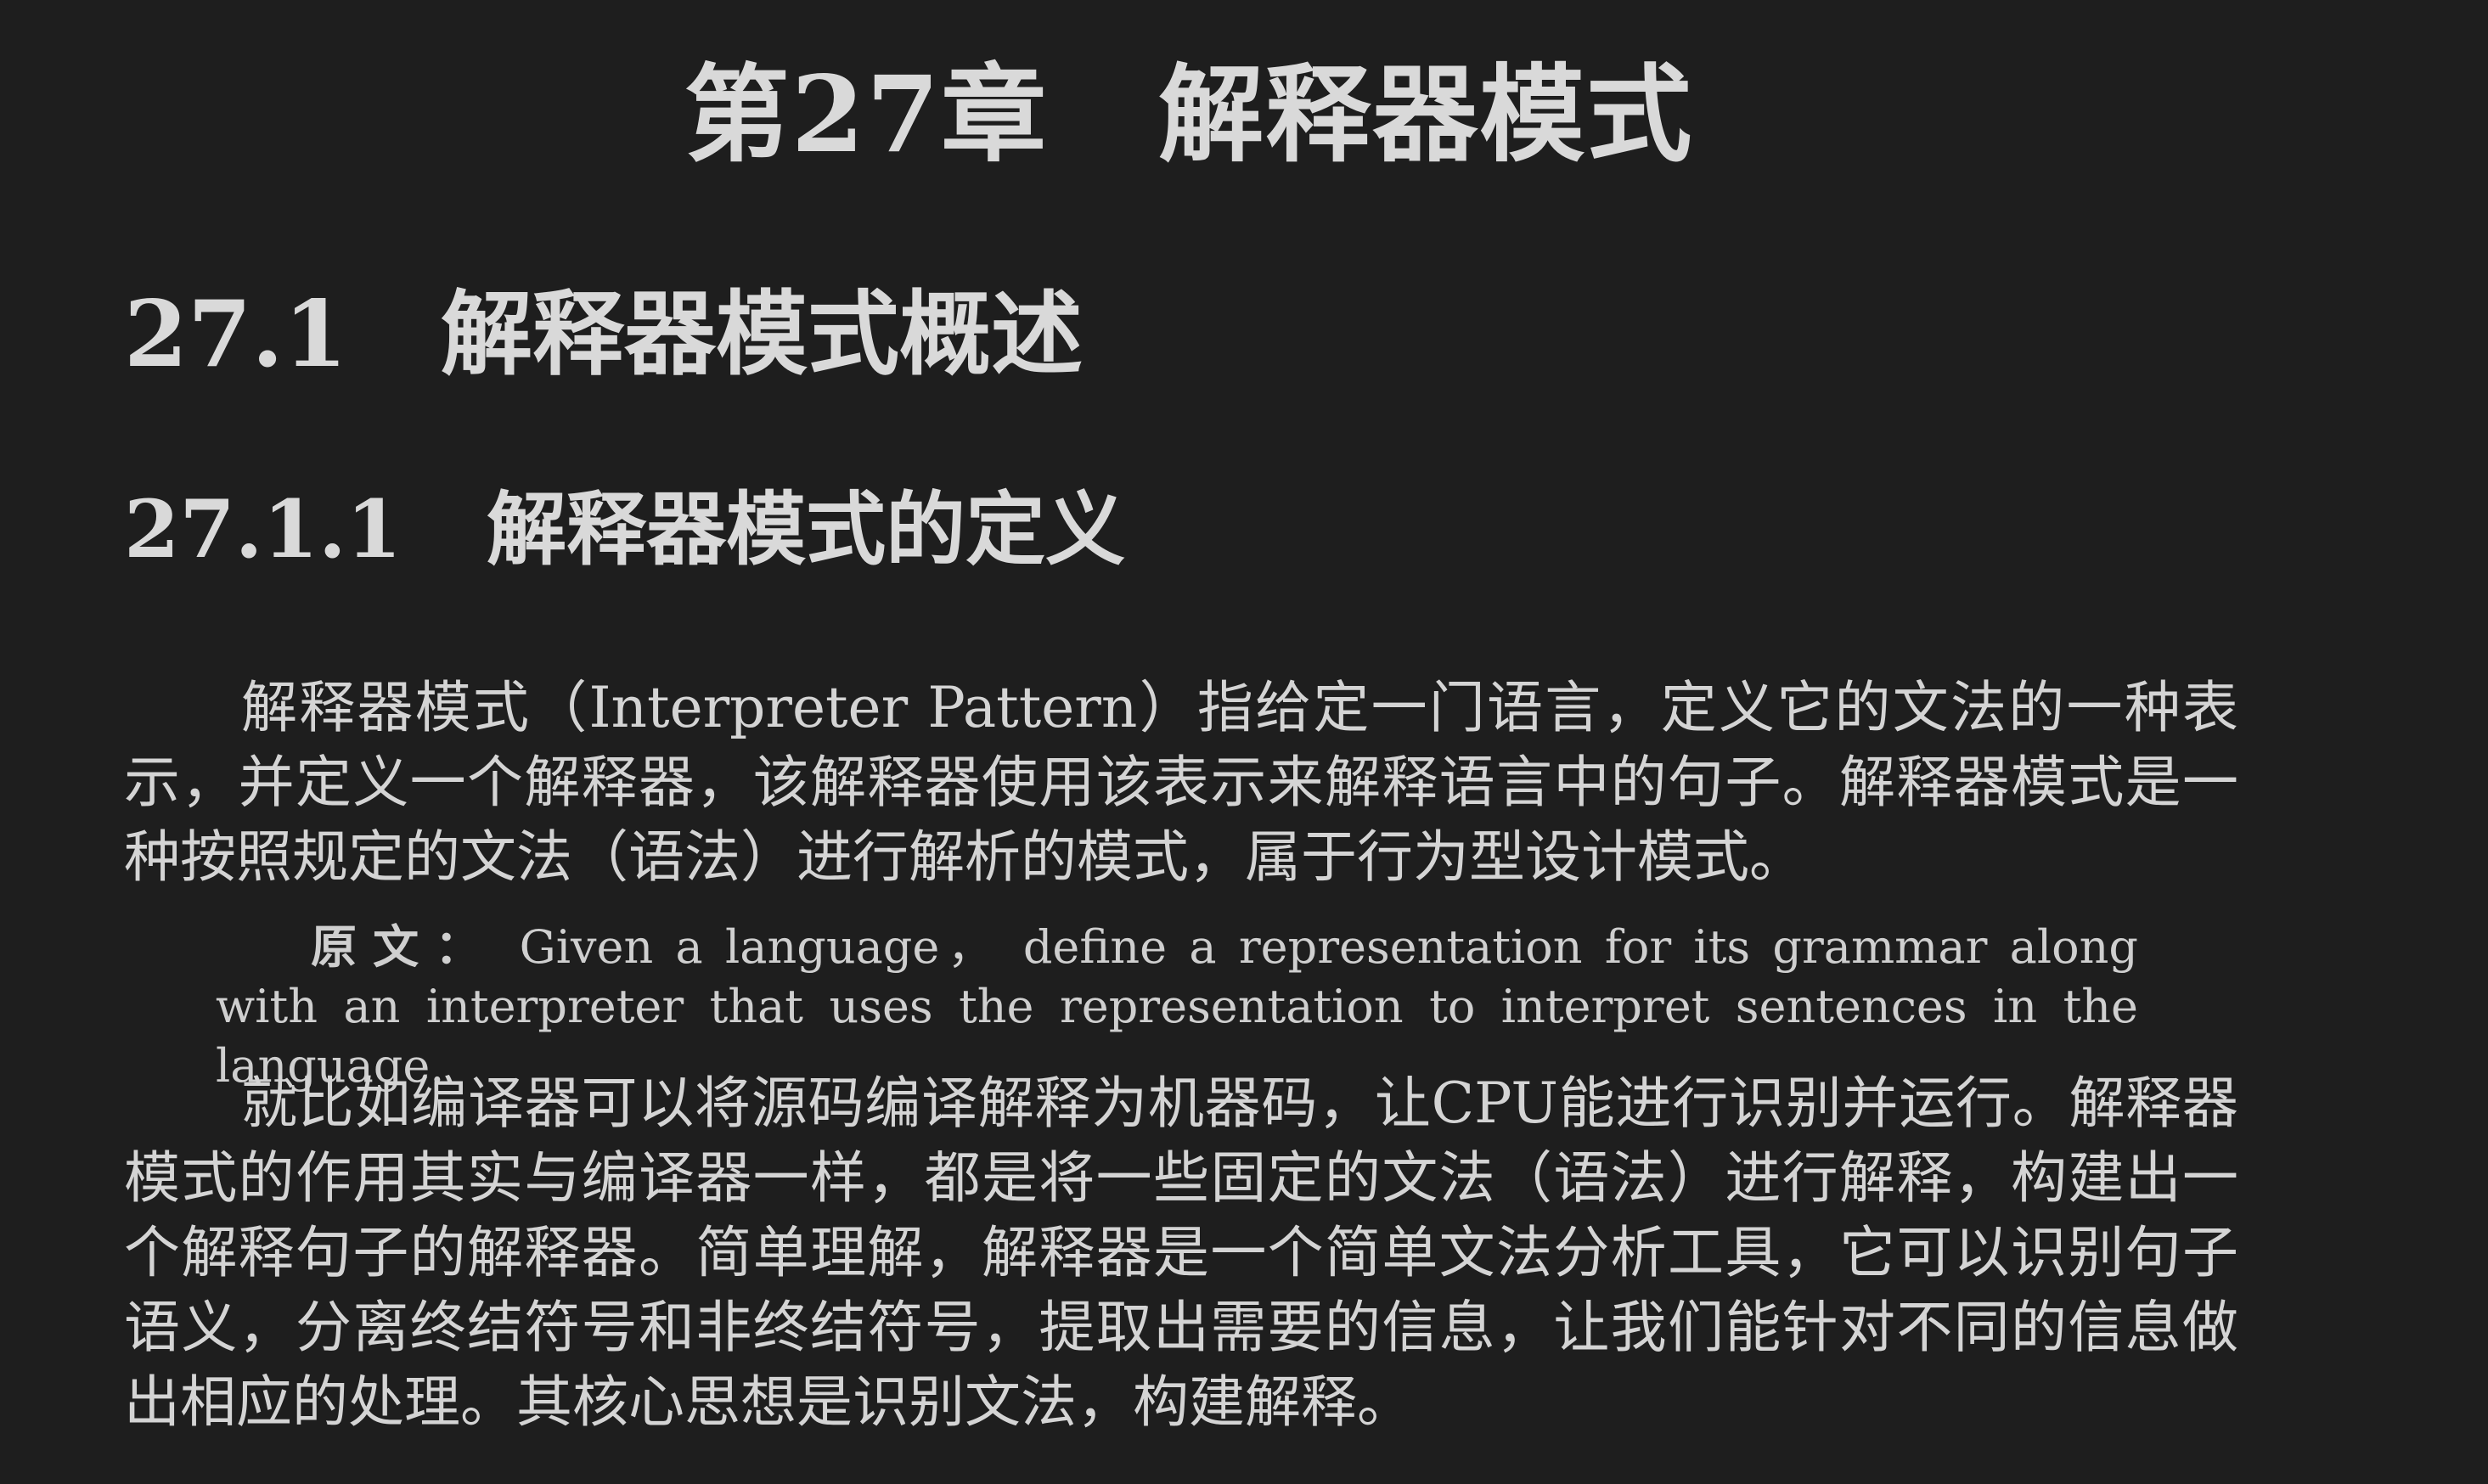  I want to click on subsection-heading: 27.1.1 解释器模式的定义, so click(624, 530).